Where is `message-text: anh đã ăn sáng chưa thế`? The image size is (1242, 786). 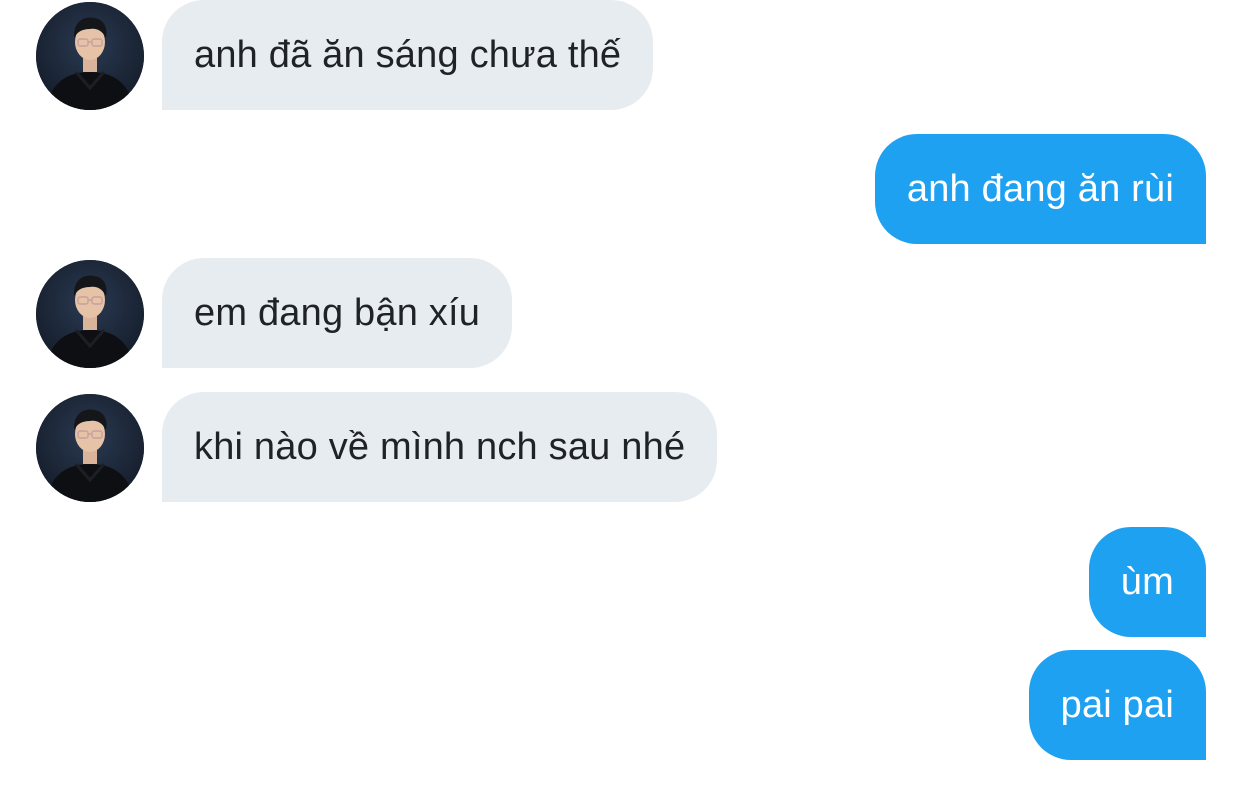 message-text: anh đã ăn sáng chưa thế is located at coordinates (408, 54).